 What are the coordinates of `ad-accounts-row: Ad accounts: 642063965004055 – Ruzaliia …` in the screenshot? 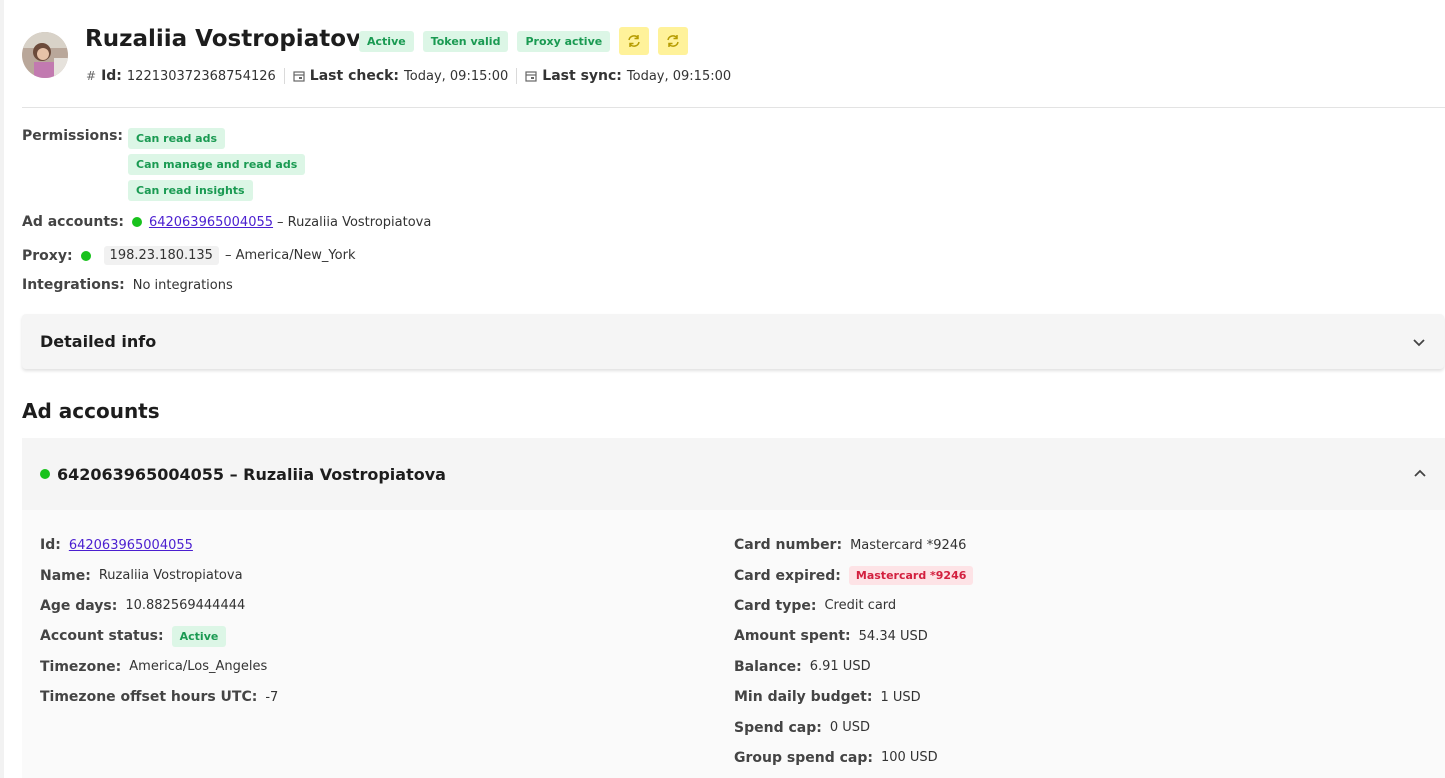 It's located at (226, 222).